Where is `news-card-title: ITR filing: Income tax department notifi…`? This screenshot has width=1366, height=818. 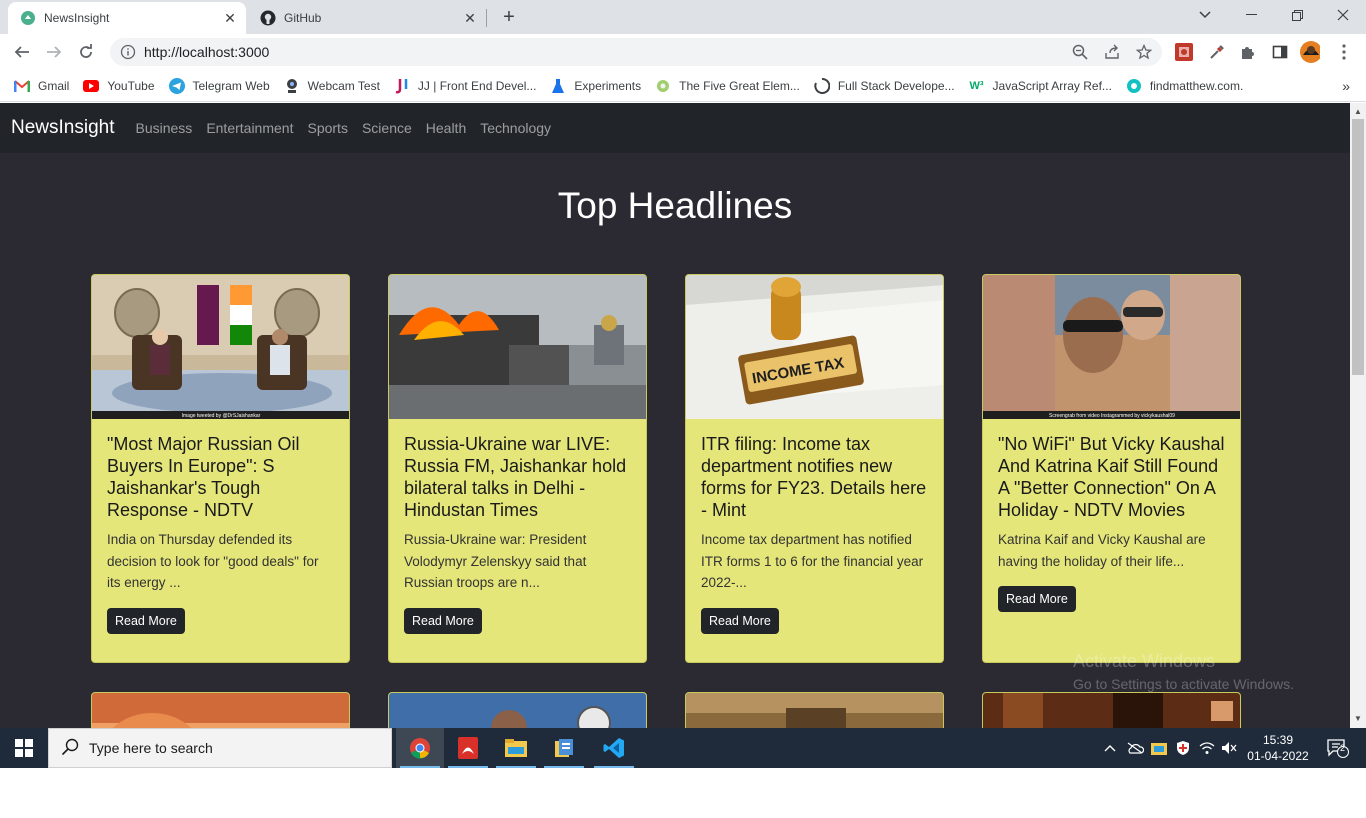
news-card-title: ITR filing: Income tax department notifi… is located at coordinates (814, 477).